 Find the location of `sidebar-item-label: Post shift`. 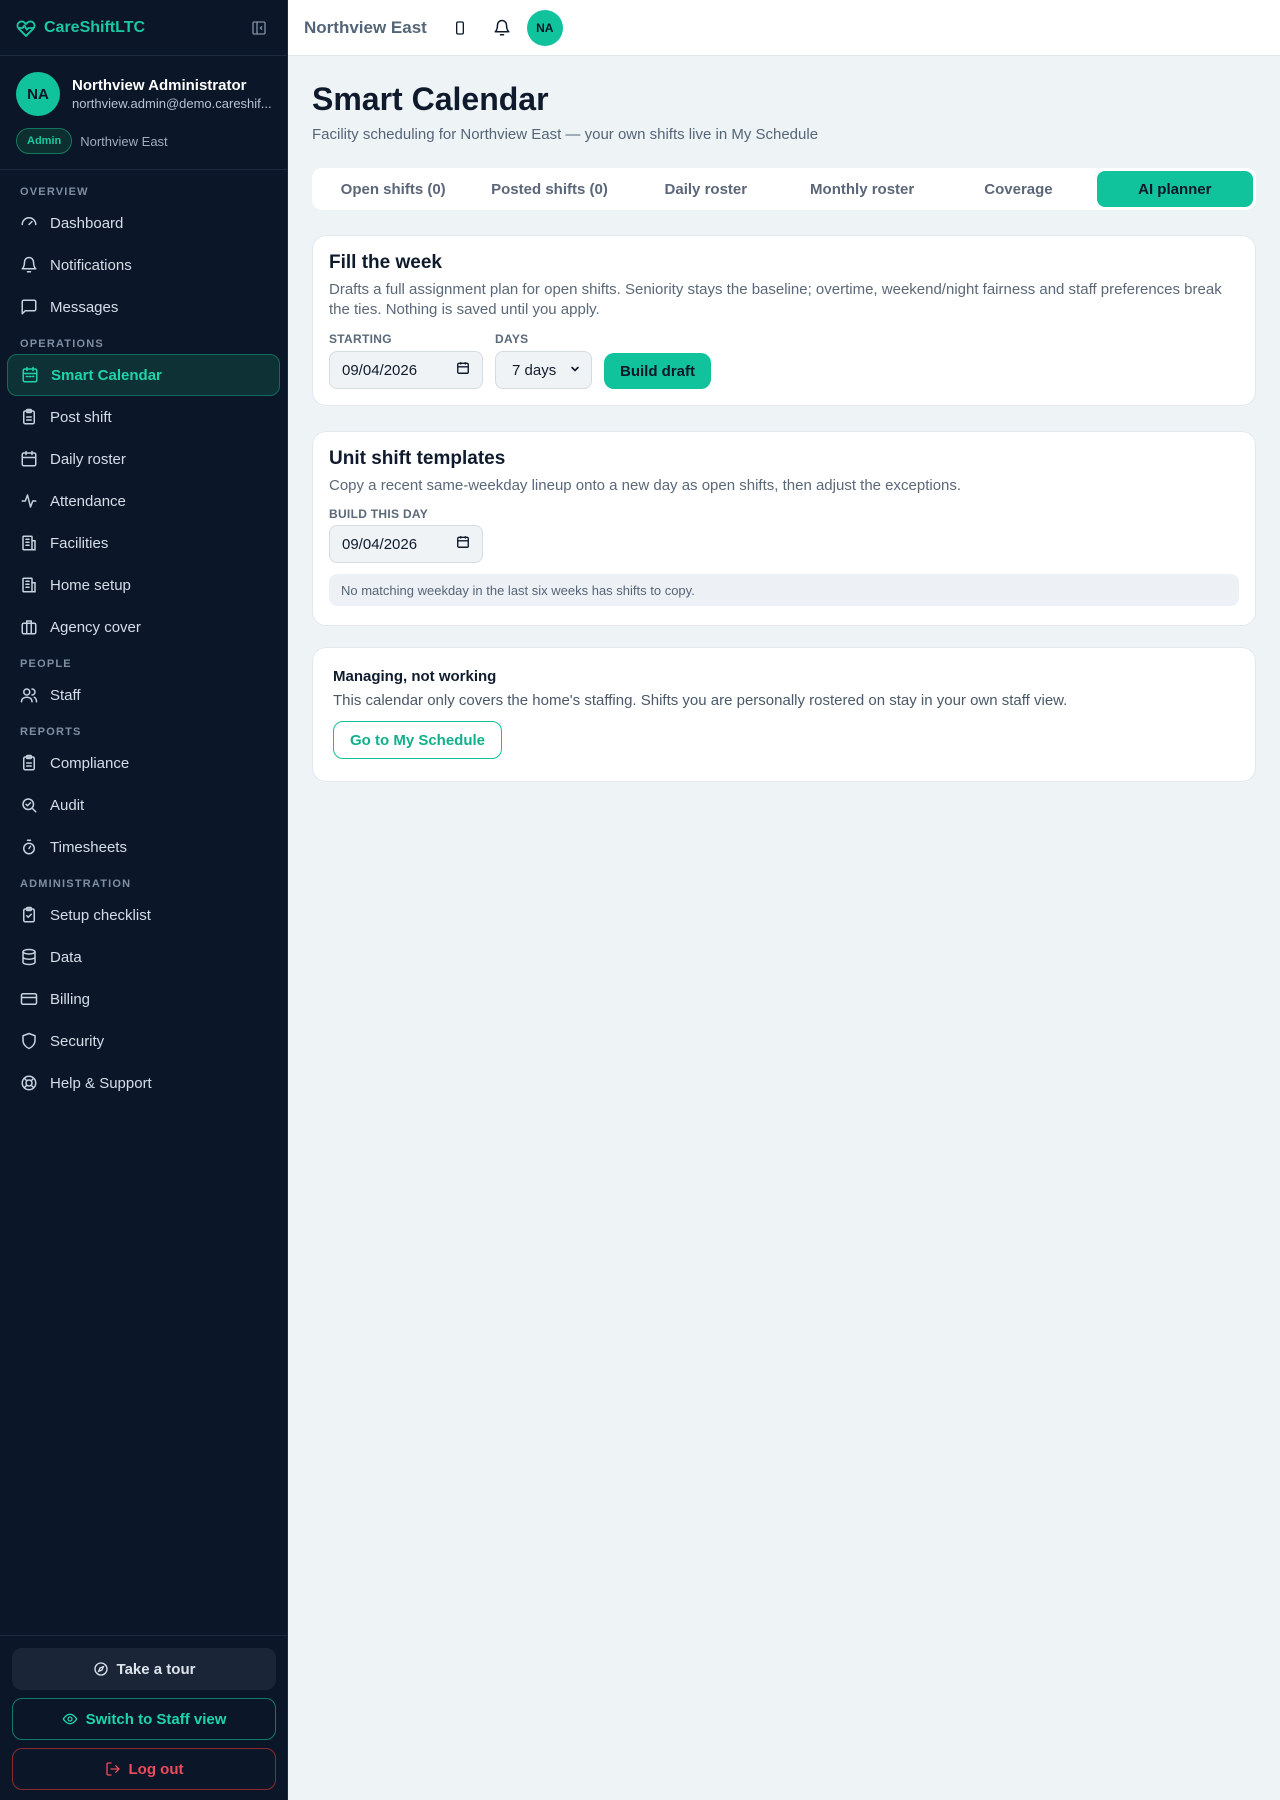

sidebar-item-label: Post shift is located at coordinates (81, 417).